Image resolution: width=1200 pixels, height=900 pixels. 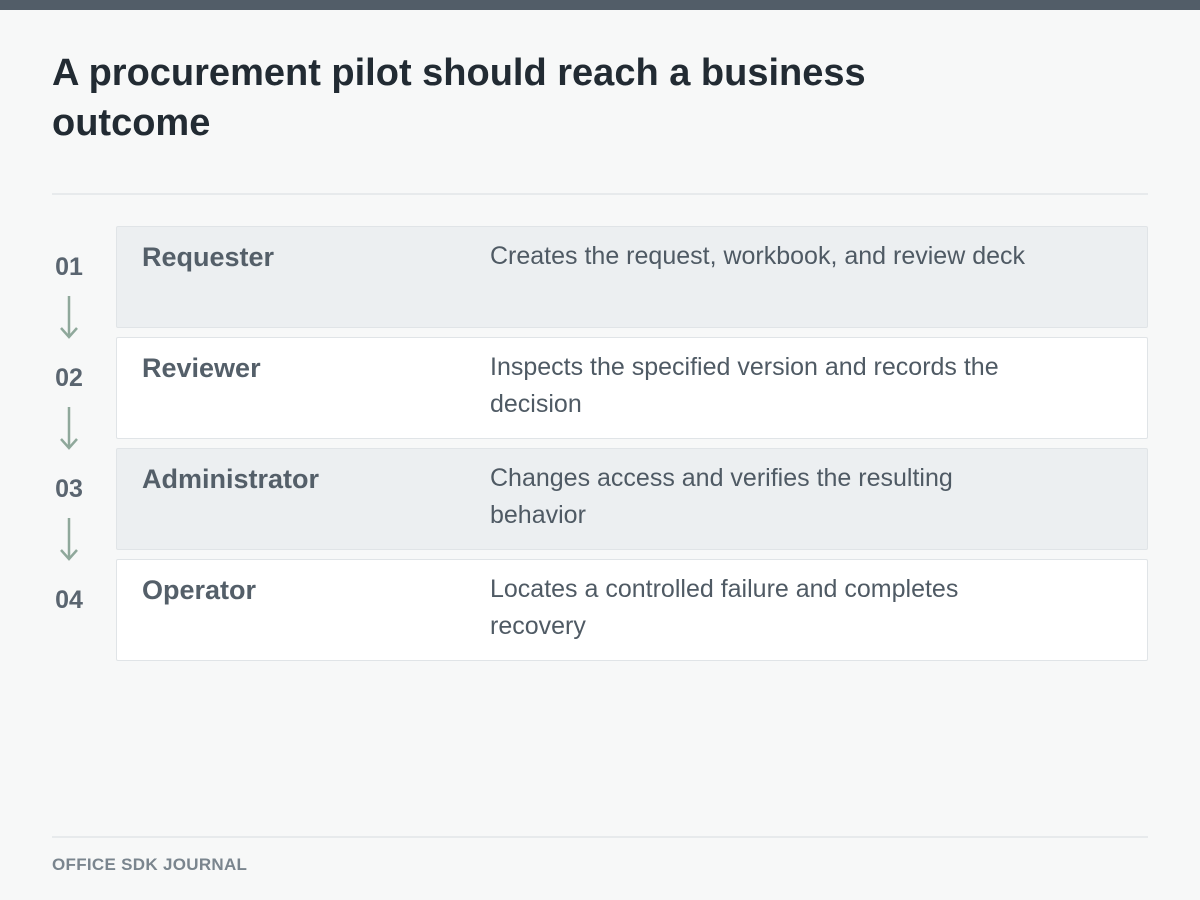 I want to click on footer-divider, so click(x=600, y=837).